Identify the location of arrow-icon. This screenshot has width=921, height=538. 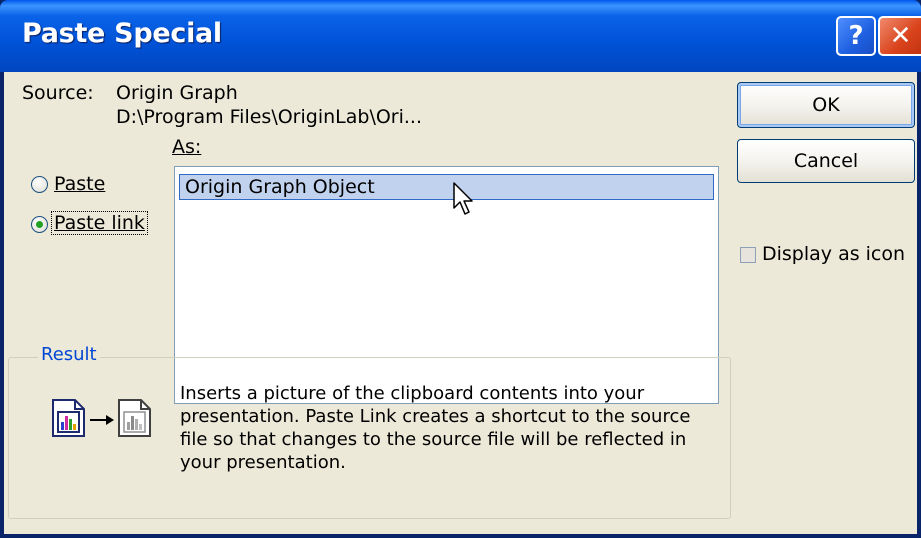
(102, 421).